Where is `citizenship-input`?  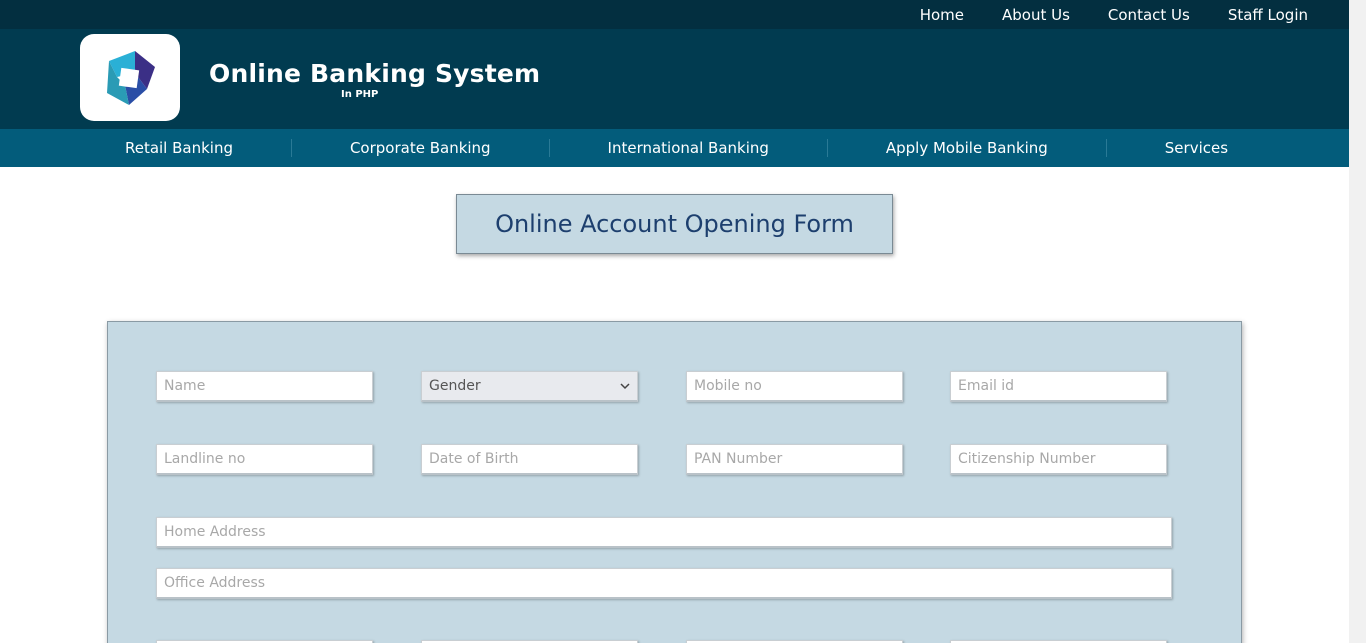 citizenship-input is located at coordinates (1058, 459).